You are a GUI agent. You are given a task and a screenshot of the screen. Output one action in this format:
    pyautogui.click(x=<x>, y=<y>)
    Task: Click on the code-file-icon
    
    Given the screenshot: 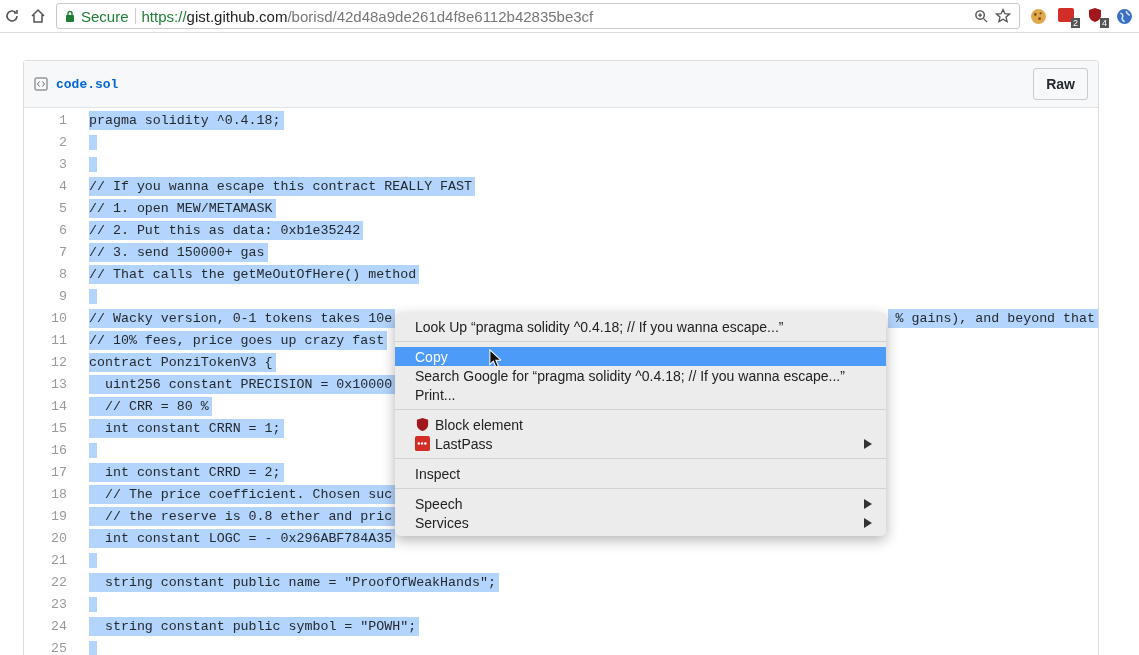 What is the action you would take?
    pyautogui.click(x=41, y=84)
    